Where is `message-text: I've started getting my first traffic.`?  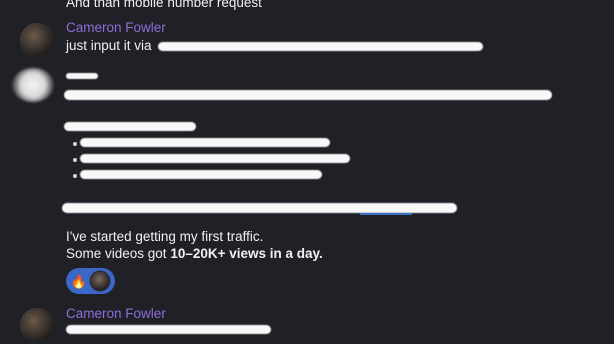 message-text: I've started getting my first traffic. is located at coordinates (165, 236).